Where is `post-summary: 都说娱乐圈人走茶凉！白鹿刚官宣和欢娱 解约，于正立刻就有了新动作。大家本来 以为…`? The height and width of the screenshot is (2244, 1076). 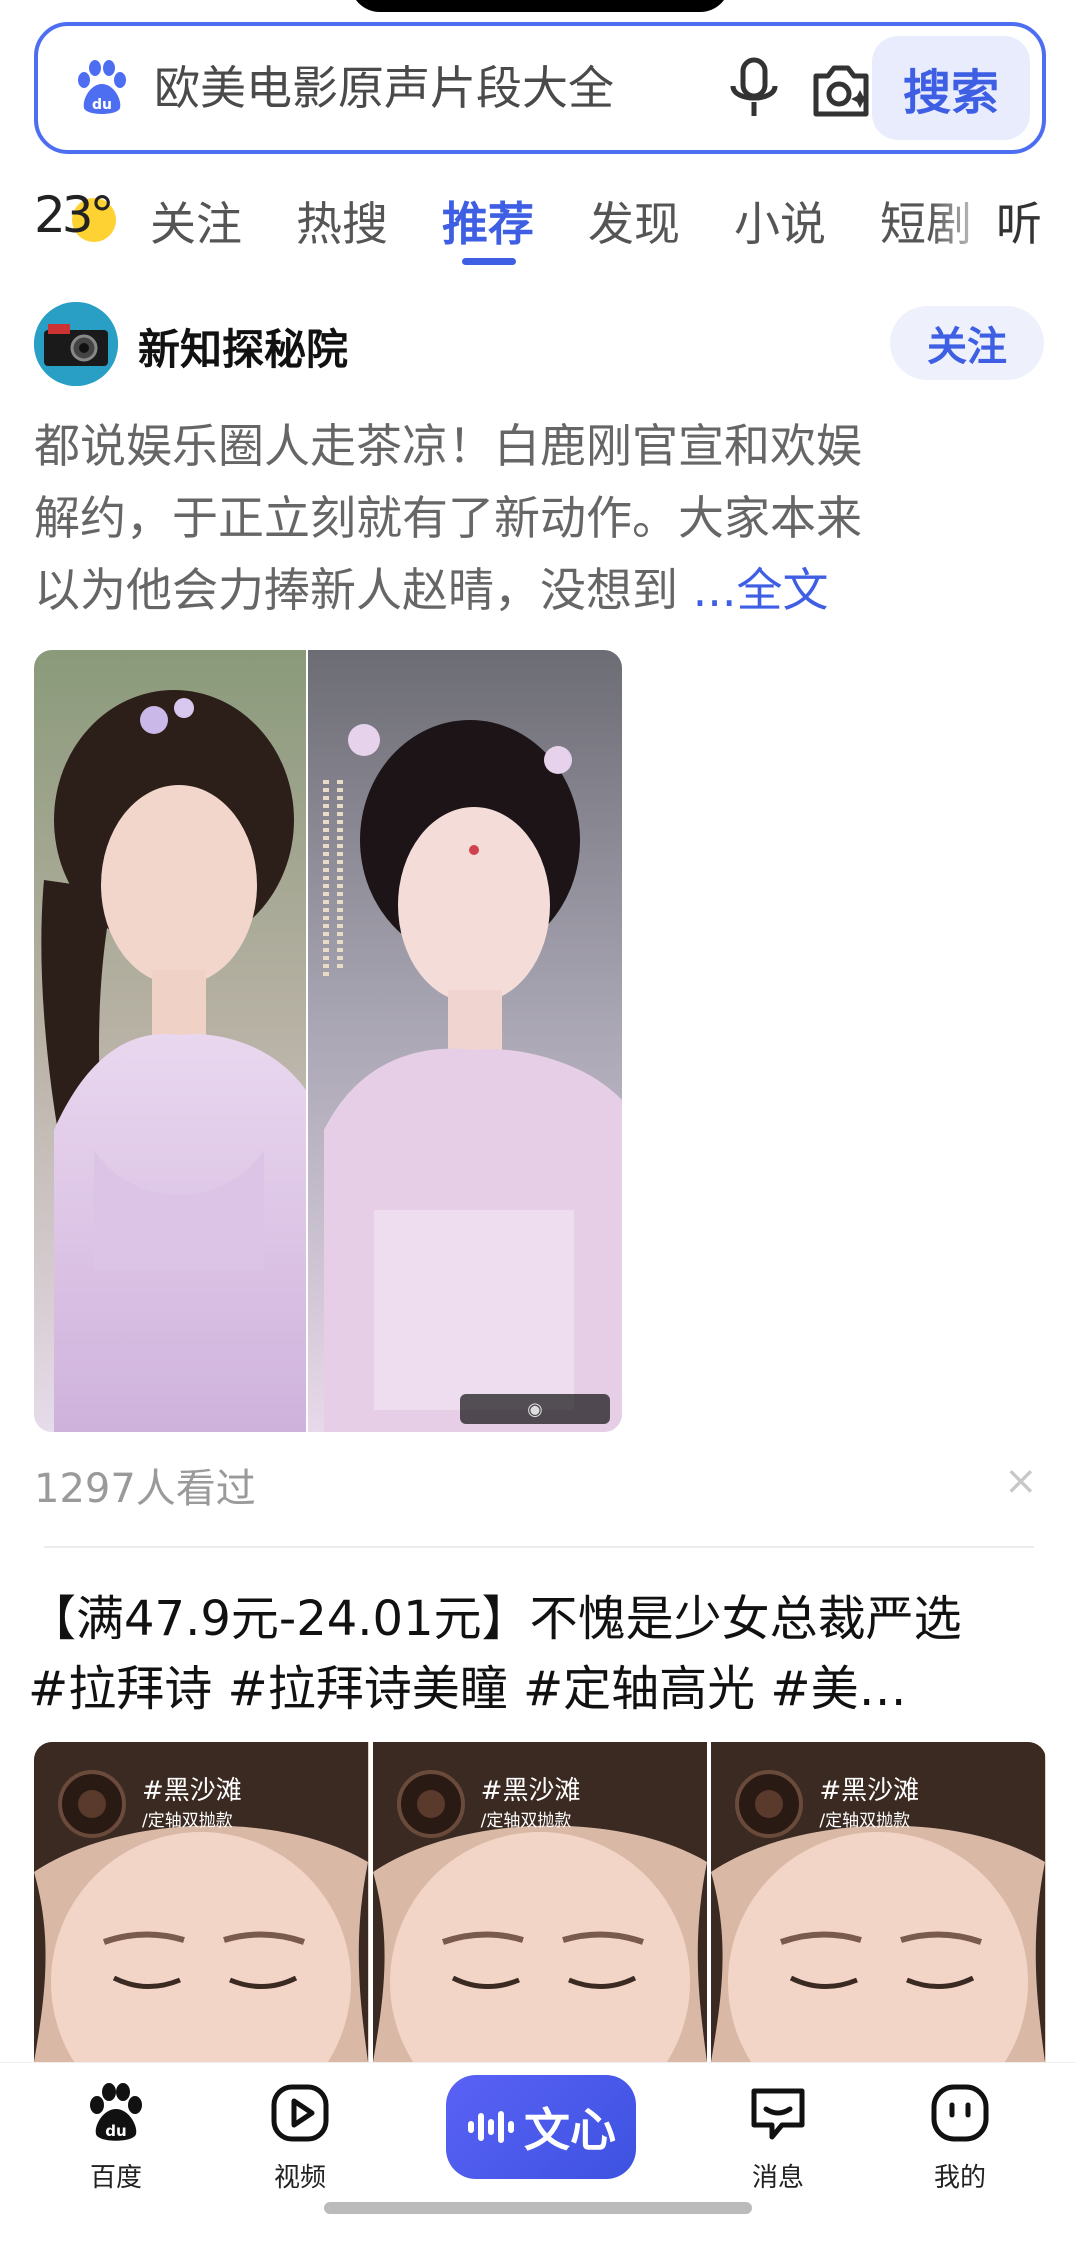 post-summary: 都说娱乐圈人走茶凉！白鹿刚官宣和欢娱 解约，于正立刻就有了新动作。大家本来 以为… is located at coordinates (539, 518).